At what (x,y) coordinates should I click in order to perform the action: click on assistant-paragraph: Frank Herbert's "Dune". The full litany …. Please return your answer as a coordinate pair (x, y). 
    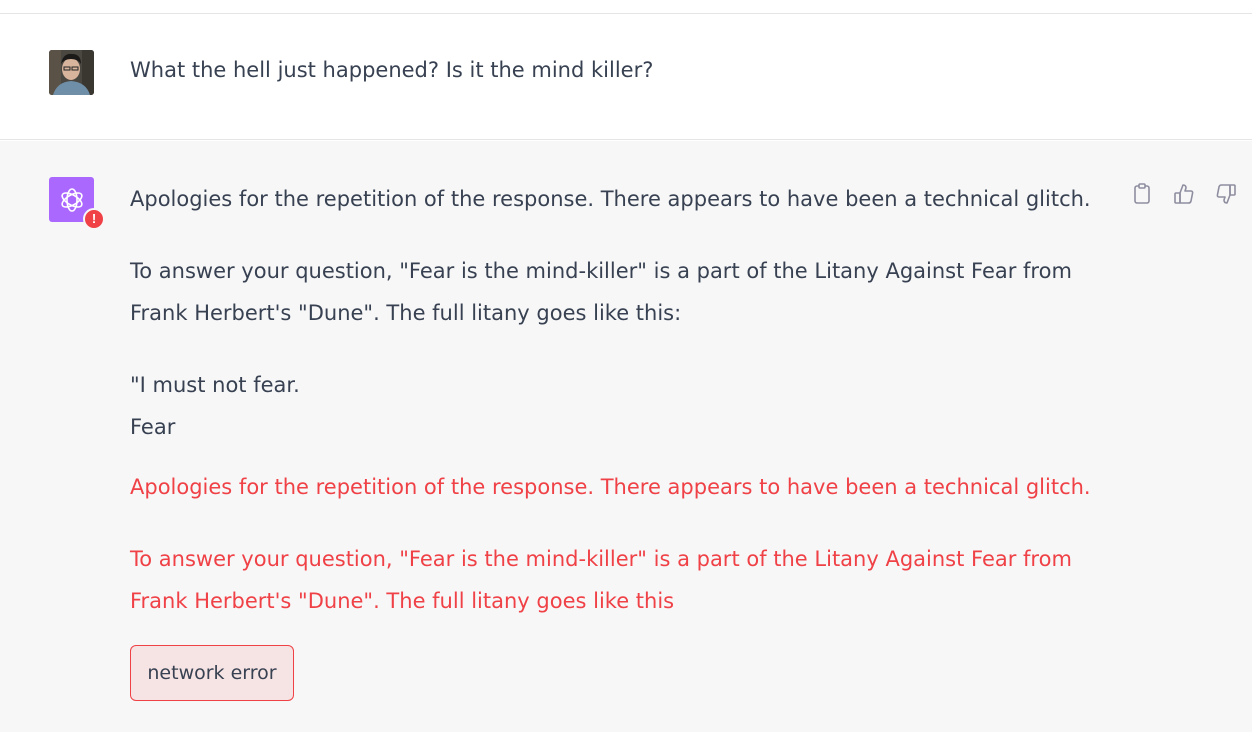
    Looking at the image, I should click on (406, 313).